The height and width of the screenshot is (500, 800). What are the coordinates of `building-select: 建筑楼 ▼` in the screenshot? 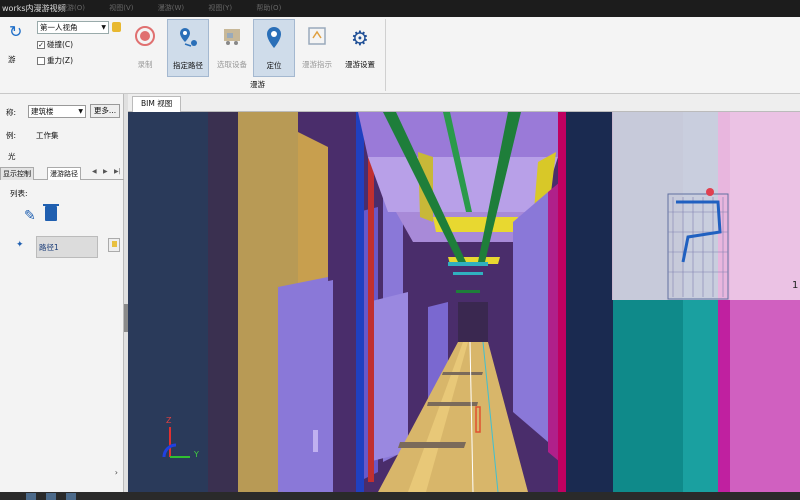 It's located at (57, 111).